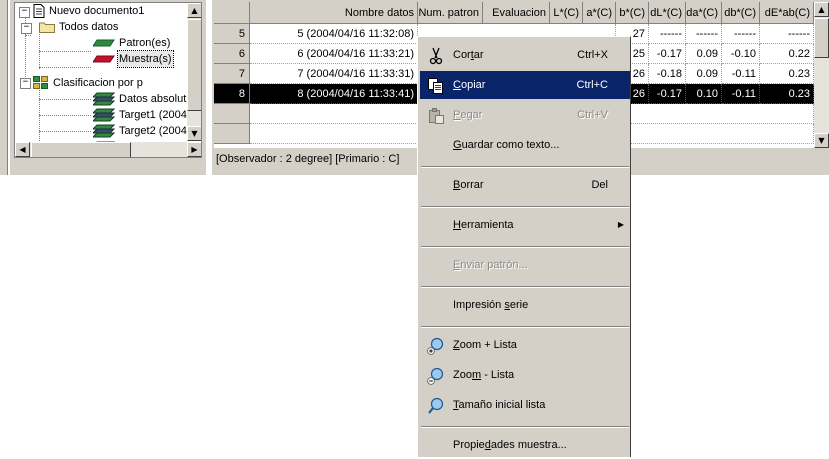 This screenshot has width=829, height=459. Describe the element at coordinates (468, 185) in the screenshot. I see `menu-item-label: Borrar` at that location.